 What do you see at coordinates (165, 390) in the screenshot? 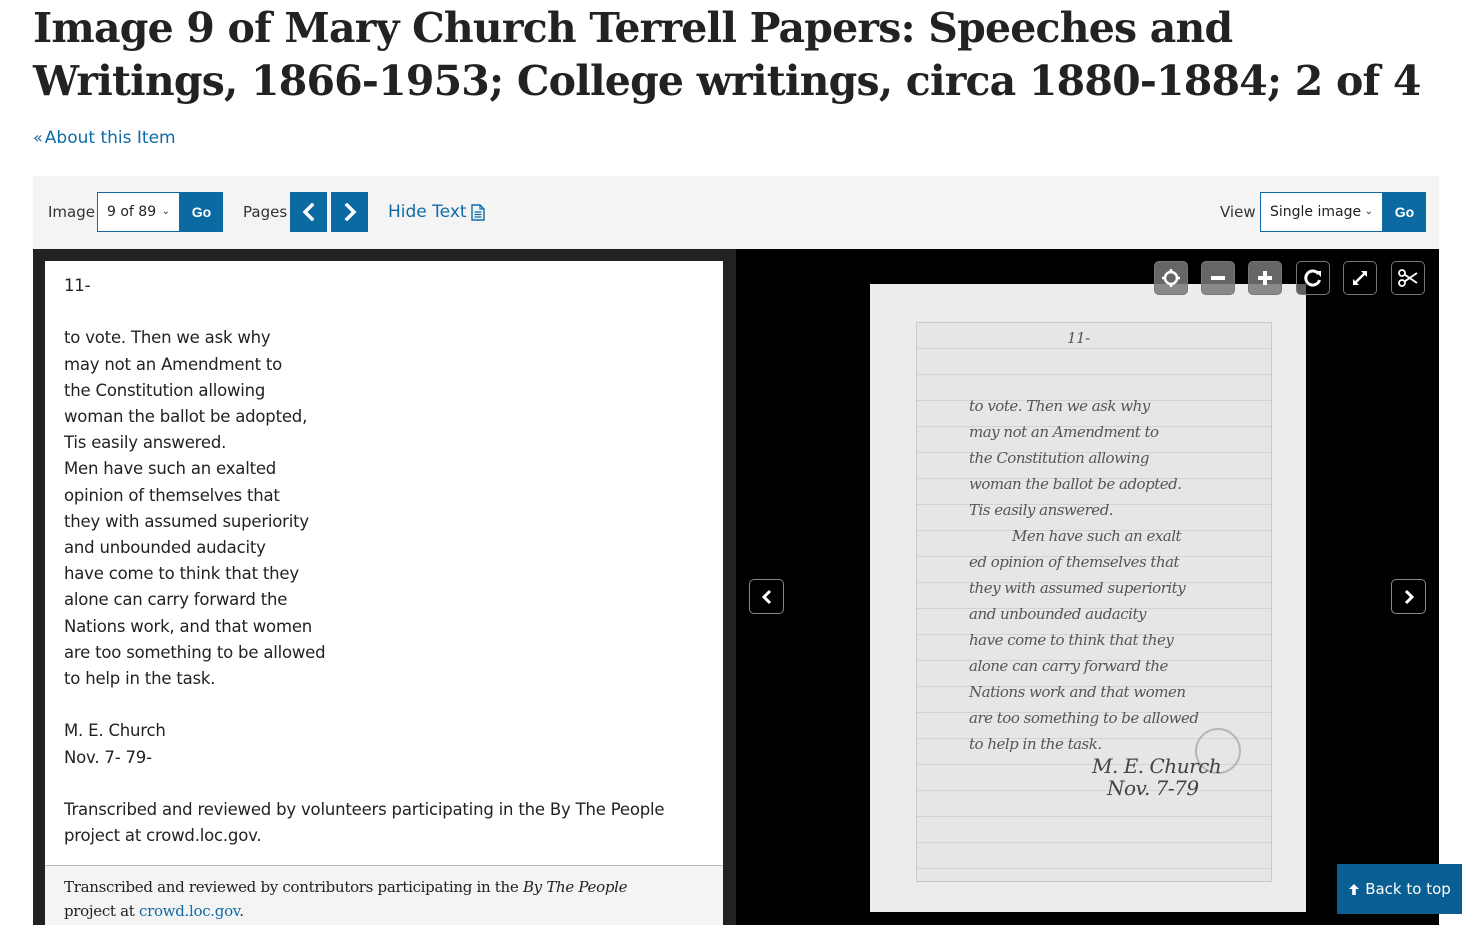
I see `transcript-line: the Constitution allowing` at bounding box center [165, 390].